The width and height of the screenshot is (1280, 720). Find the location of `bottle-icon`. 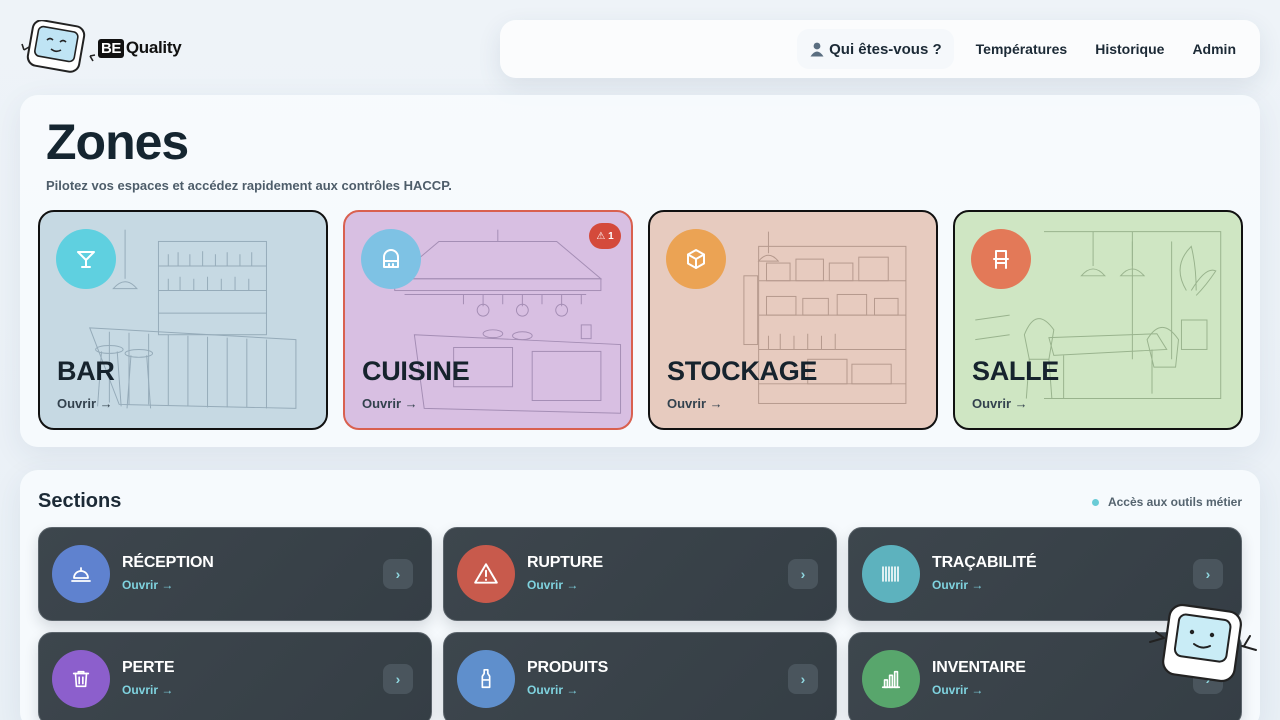

bottle-icon is located at coordinates (486, 679).